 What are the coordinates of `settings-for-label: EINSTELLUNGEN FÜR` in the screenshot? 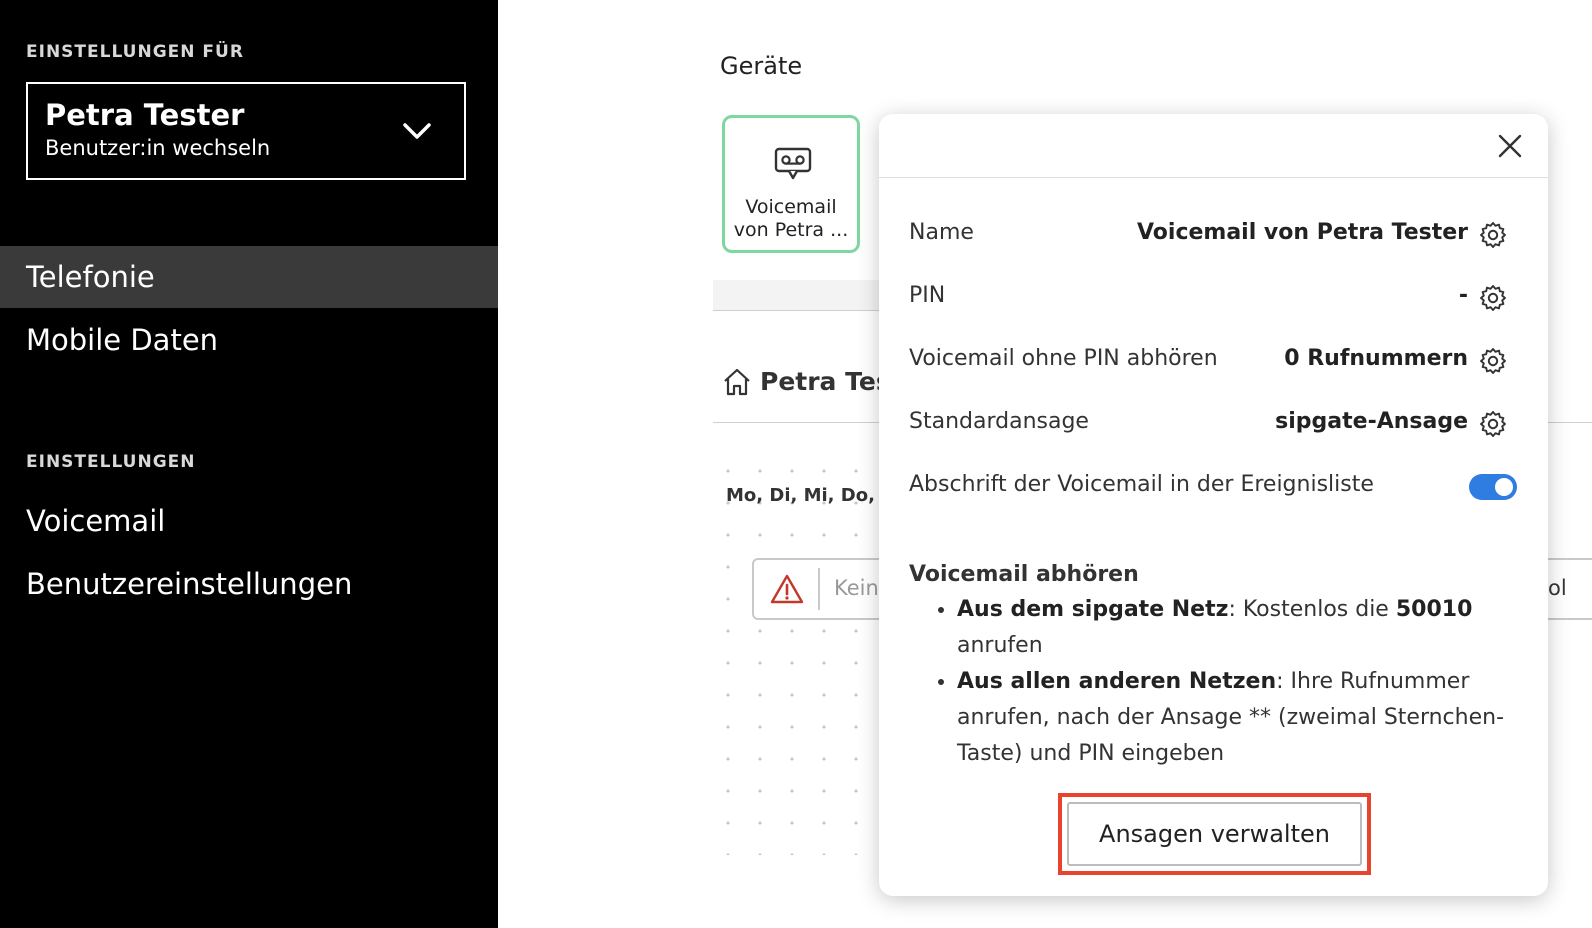 It's located at (135, 52).